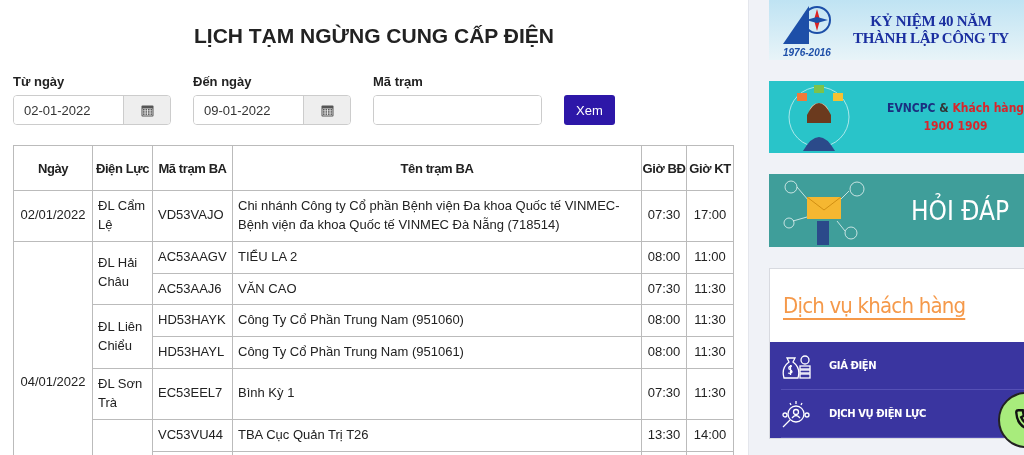 This screenshot has height=455, width=1024. What do you see at coordinates (437, 394) in the screenshot?
I see `station-name-cell: Bình Kỳ 1` at bounding box center [437, 394].